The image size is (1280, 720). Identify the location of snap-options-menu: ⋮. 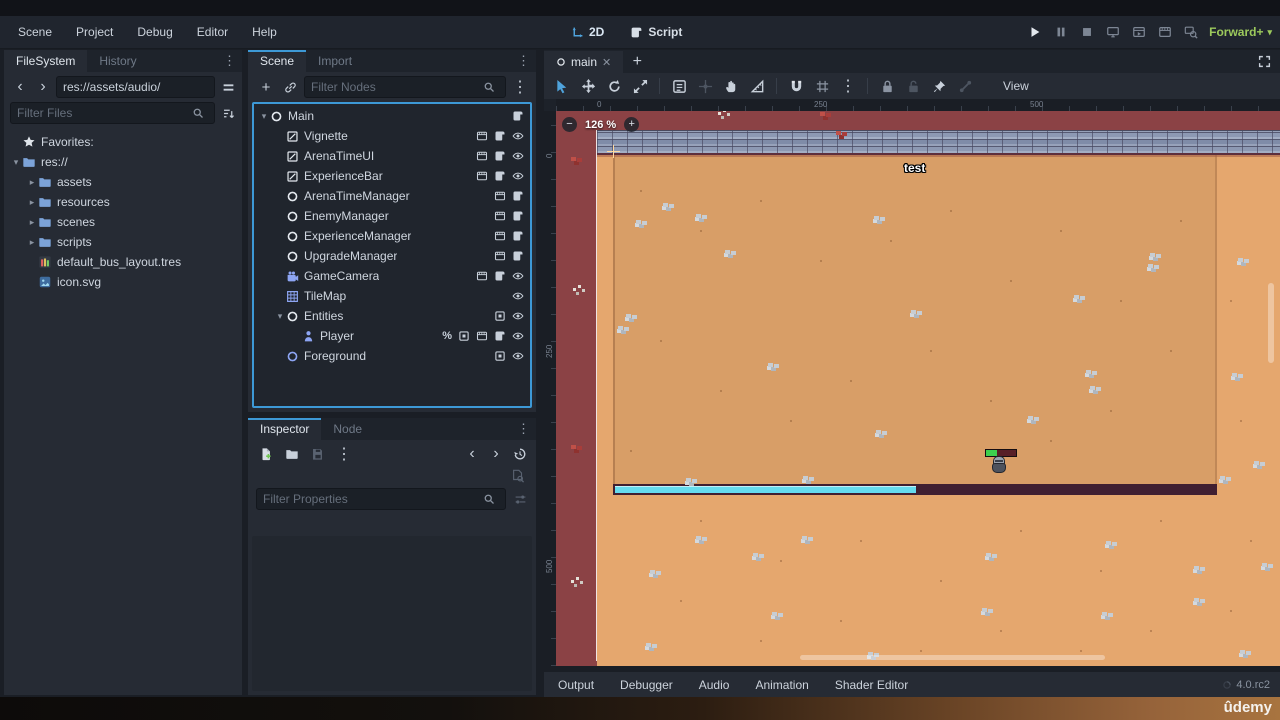
(848, 86).